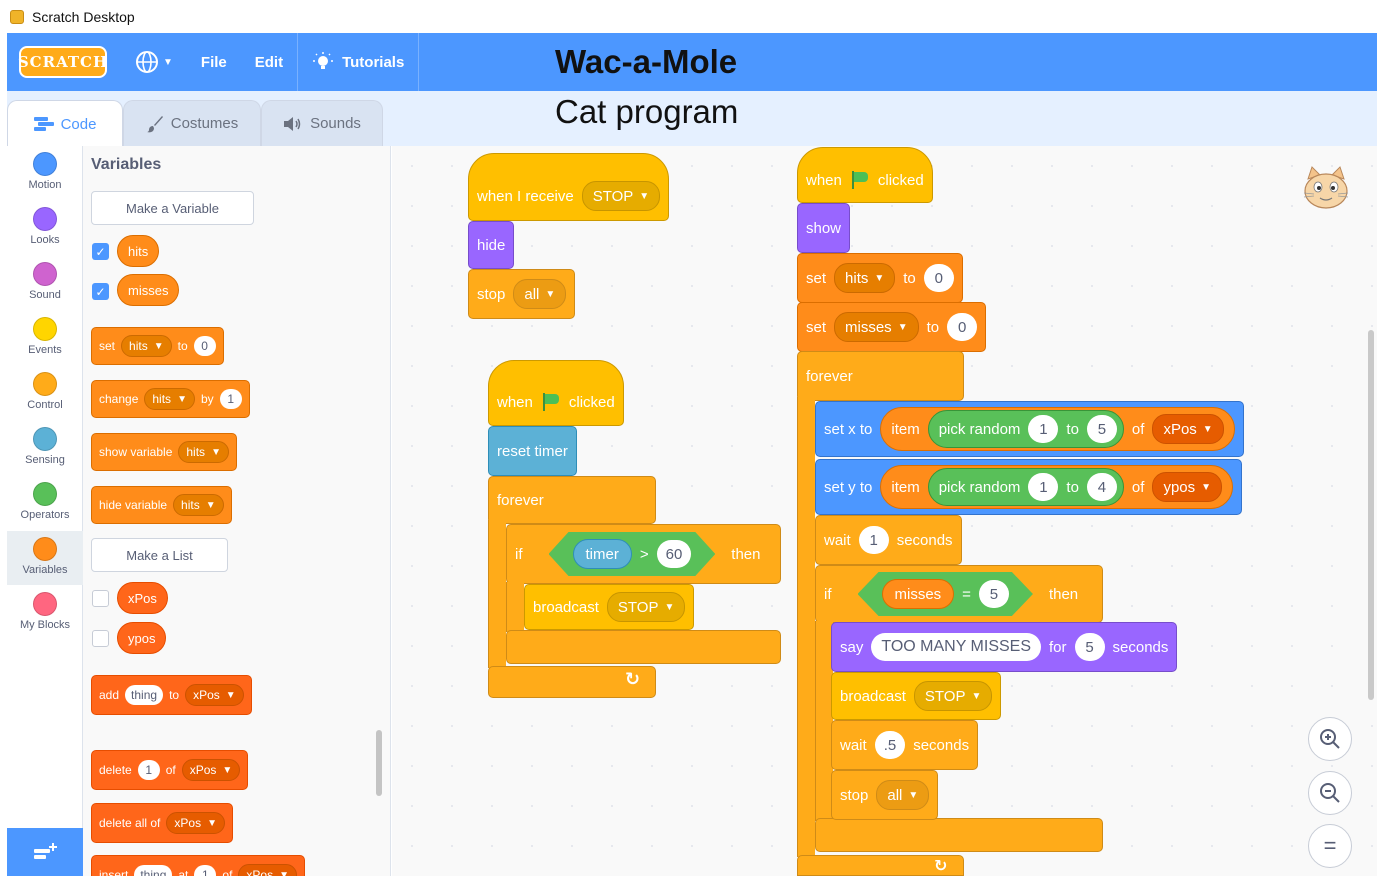  What do you see at coordinates (379, 763) in the screenshot?
I see `palette-scrollbar` at bounding box center [379, 763].